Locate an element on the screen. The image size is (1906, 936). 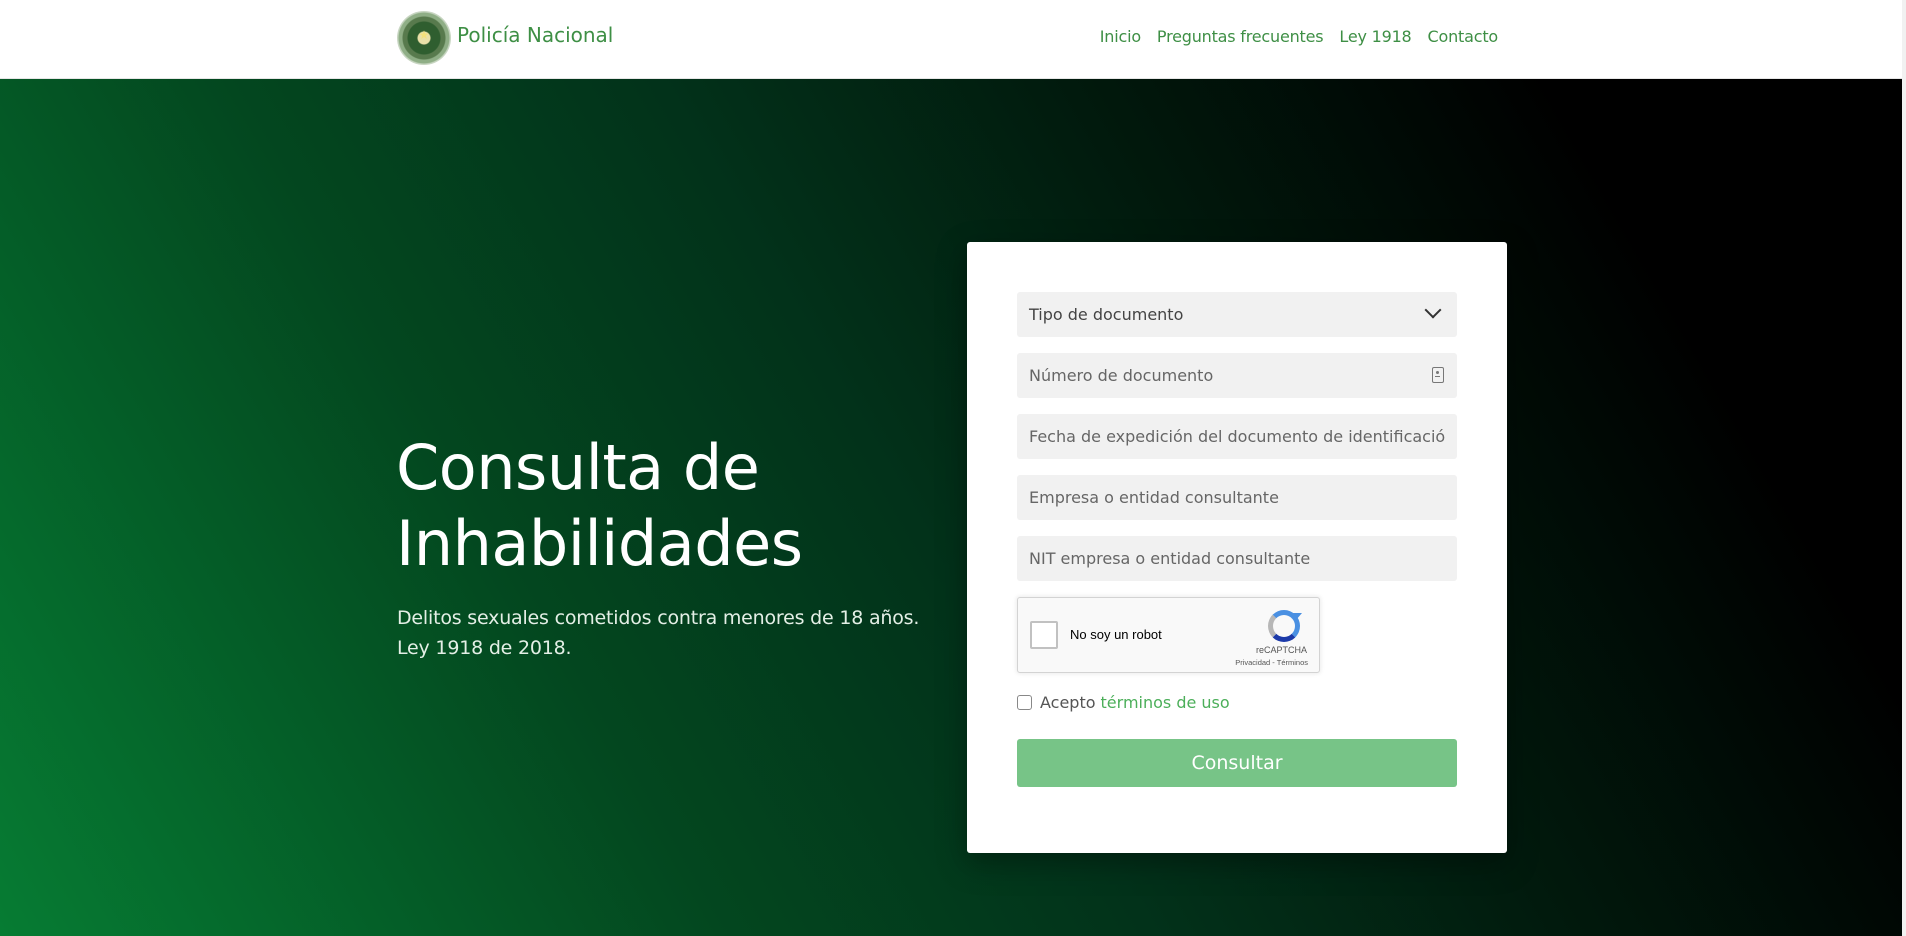
issue-date-input is located at coordinates (1237, 436).